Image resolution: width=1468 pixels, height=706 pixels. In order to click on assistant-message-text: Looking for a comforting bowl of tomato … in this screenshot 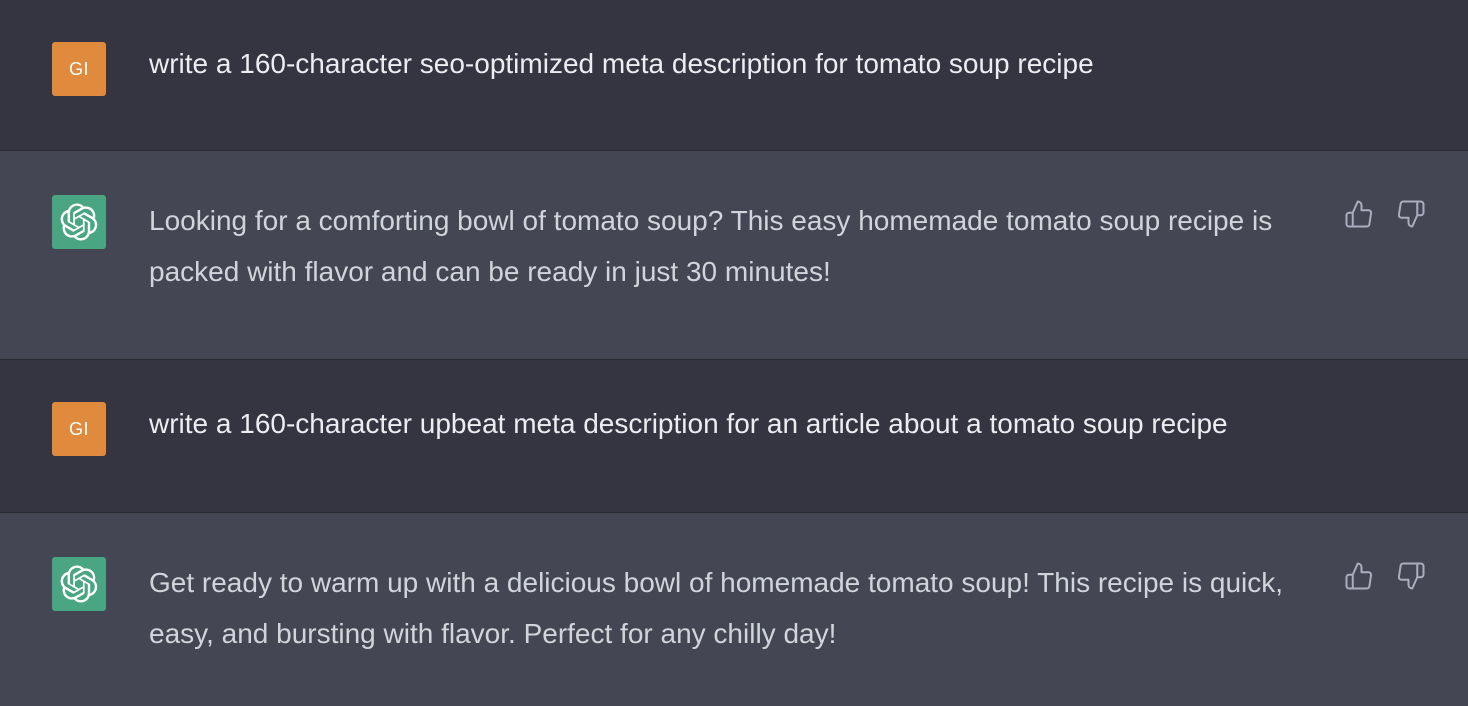, I will do `click(711, 246)`.